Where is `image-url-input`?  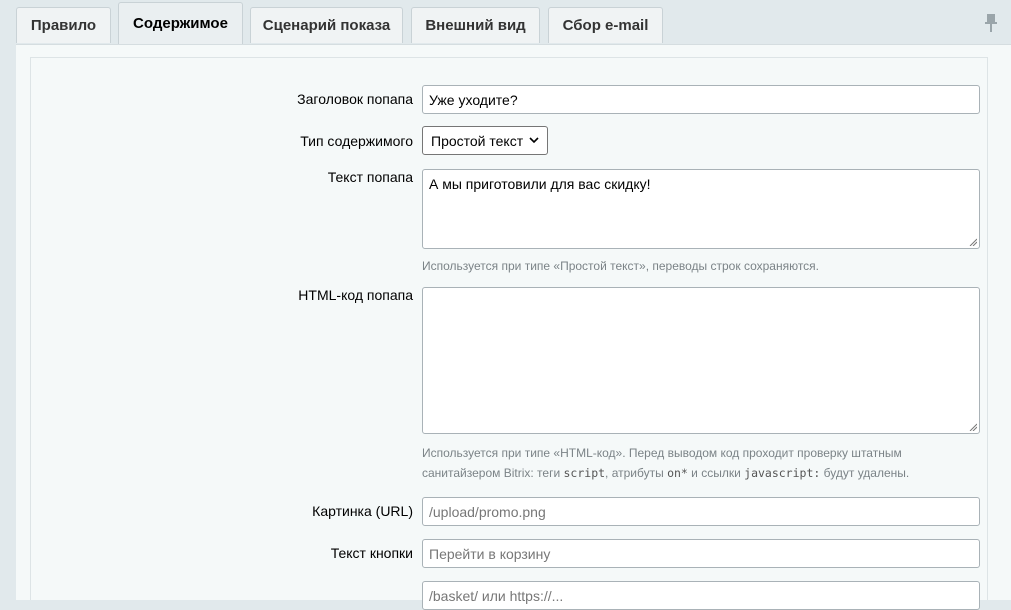 image-url-input is located at coordinates (701, 511).